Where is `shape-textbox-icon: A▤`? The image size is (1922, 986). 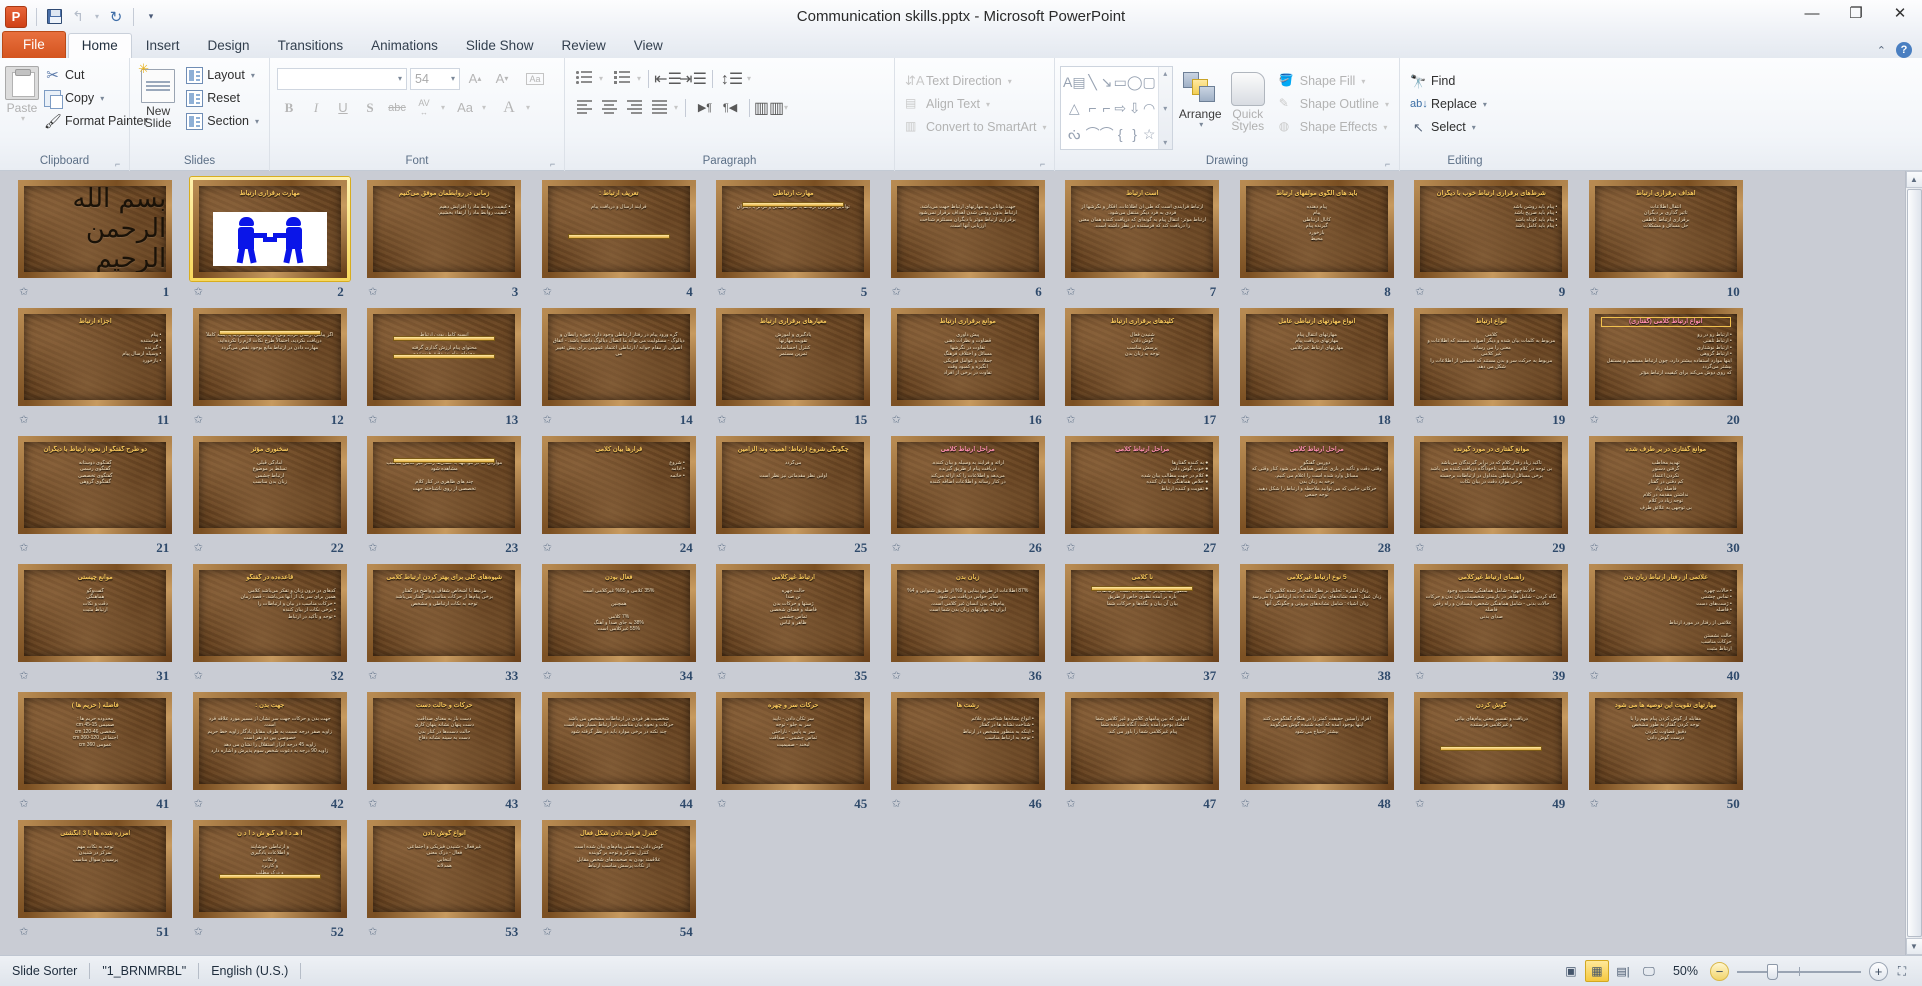
shape-textbox-icon: A▤ is located at coordinates (1074, 82).